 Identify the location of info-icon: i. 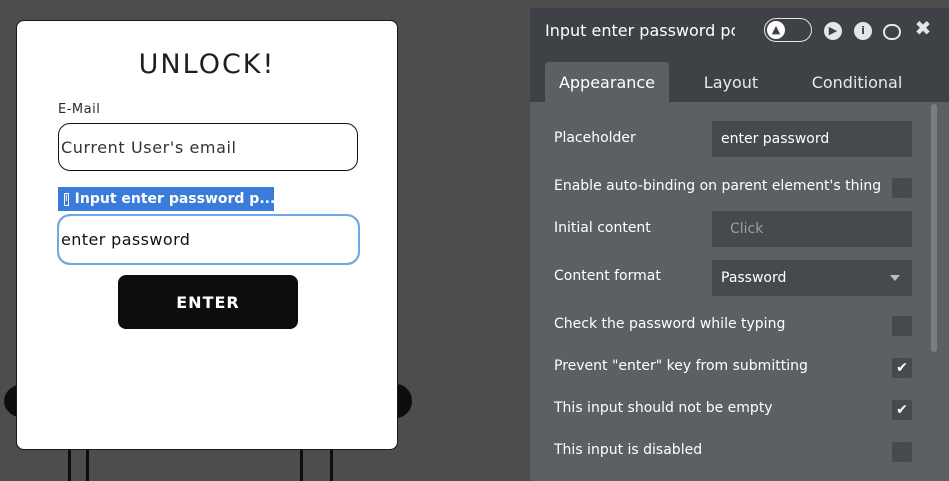
(863, 31).